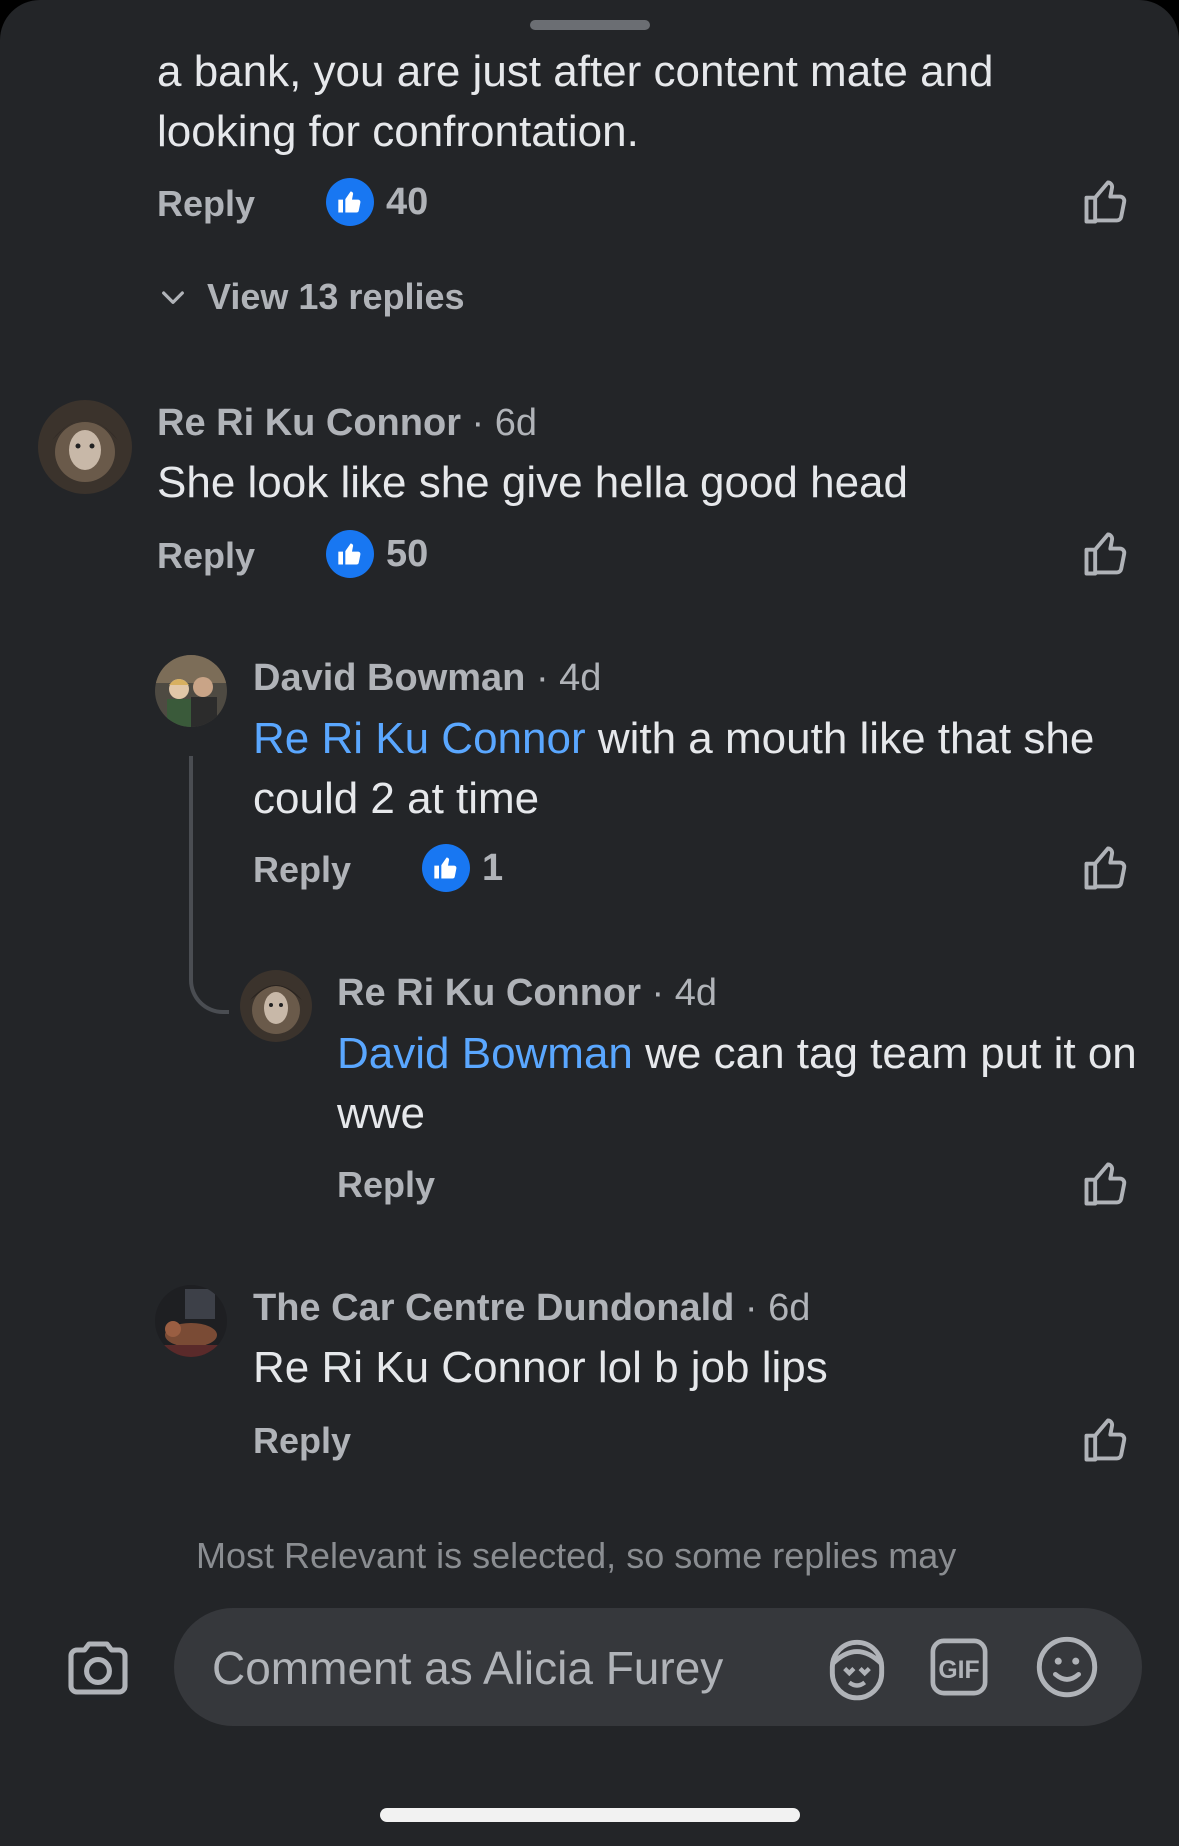 Image resolution: width=1179 pixels, height=1846 pixels. I want to click on comment-text: She look like she give hella good head, so click(532, 482).